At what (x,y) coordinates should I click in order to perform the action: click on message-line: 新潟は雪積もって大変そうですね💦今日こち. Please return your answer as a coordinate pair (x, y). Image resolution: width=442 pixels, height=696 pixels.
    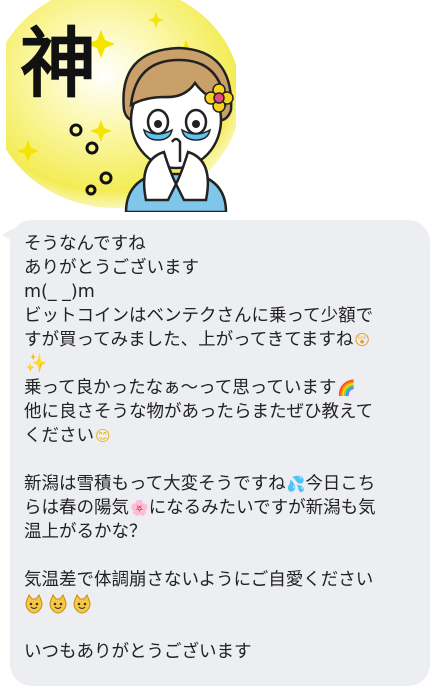
    Looking at the image, I should click on (200, 484).